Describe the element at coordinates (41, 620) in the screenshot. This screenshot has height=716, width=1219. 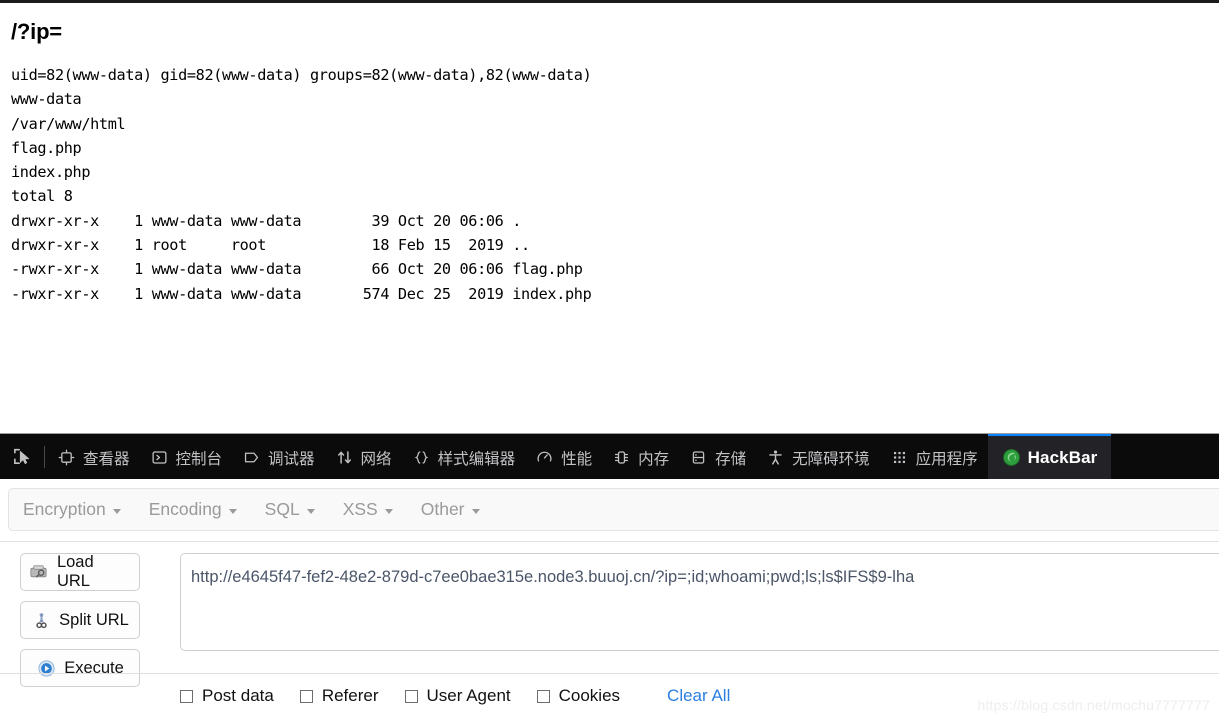
I see `scissors-icon` at that location.